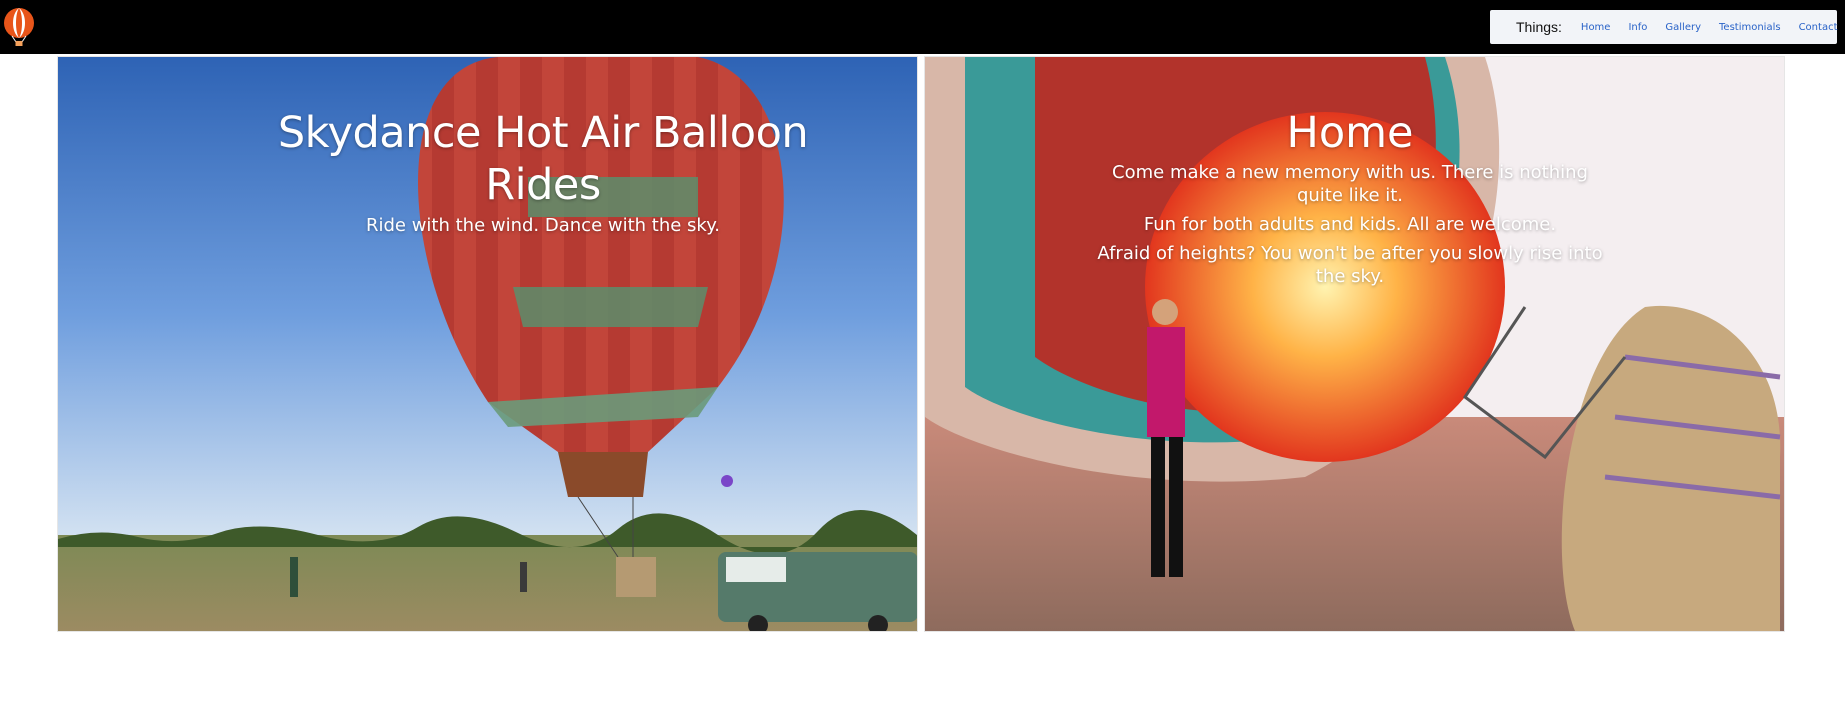 This screenshot has width=1845, height=723. I want to click on site-tagline: Ride with the wind. Dance with the sky., so click(543, 225).